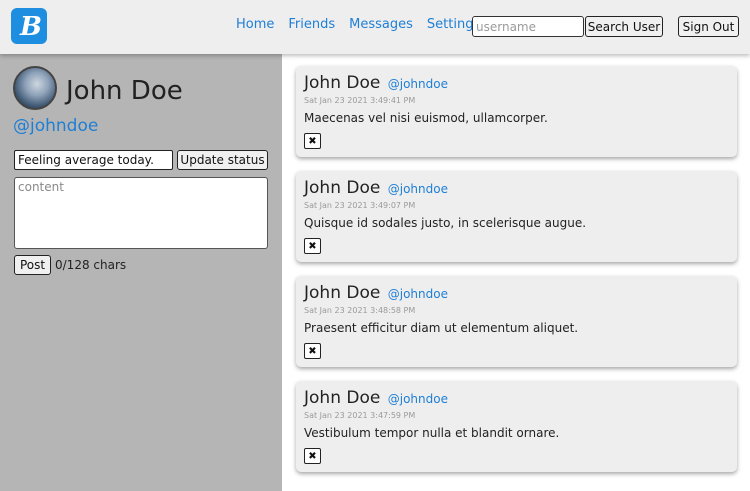 Image resolution: width=750 pixels, height=491 pixels. Describe the element at coordinates (360, 100) in the screenshot. I see `post-timestamp: Sat Jan 23 2021 3:49:41 PM` at that location.